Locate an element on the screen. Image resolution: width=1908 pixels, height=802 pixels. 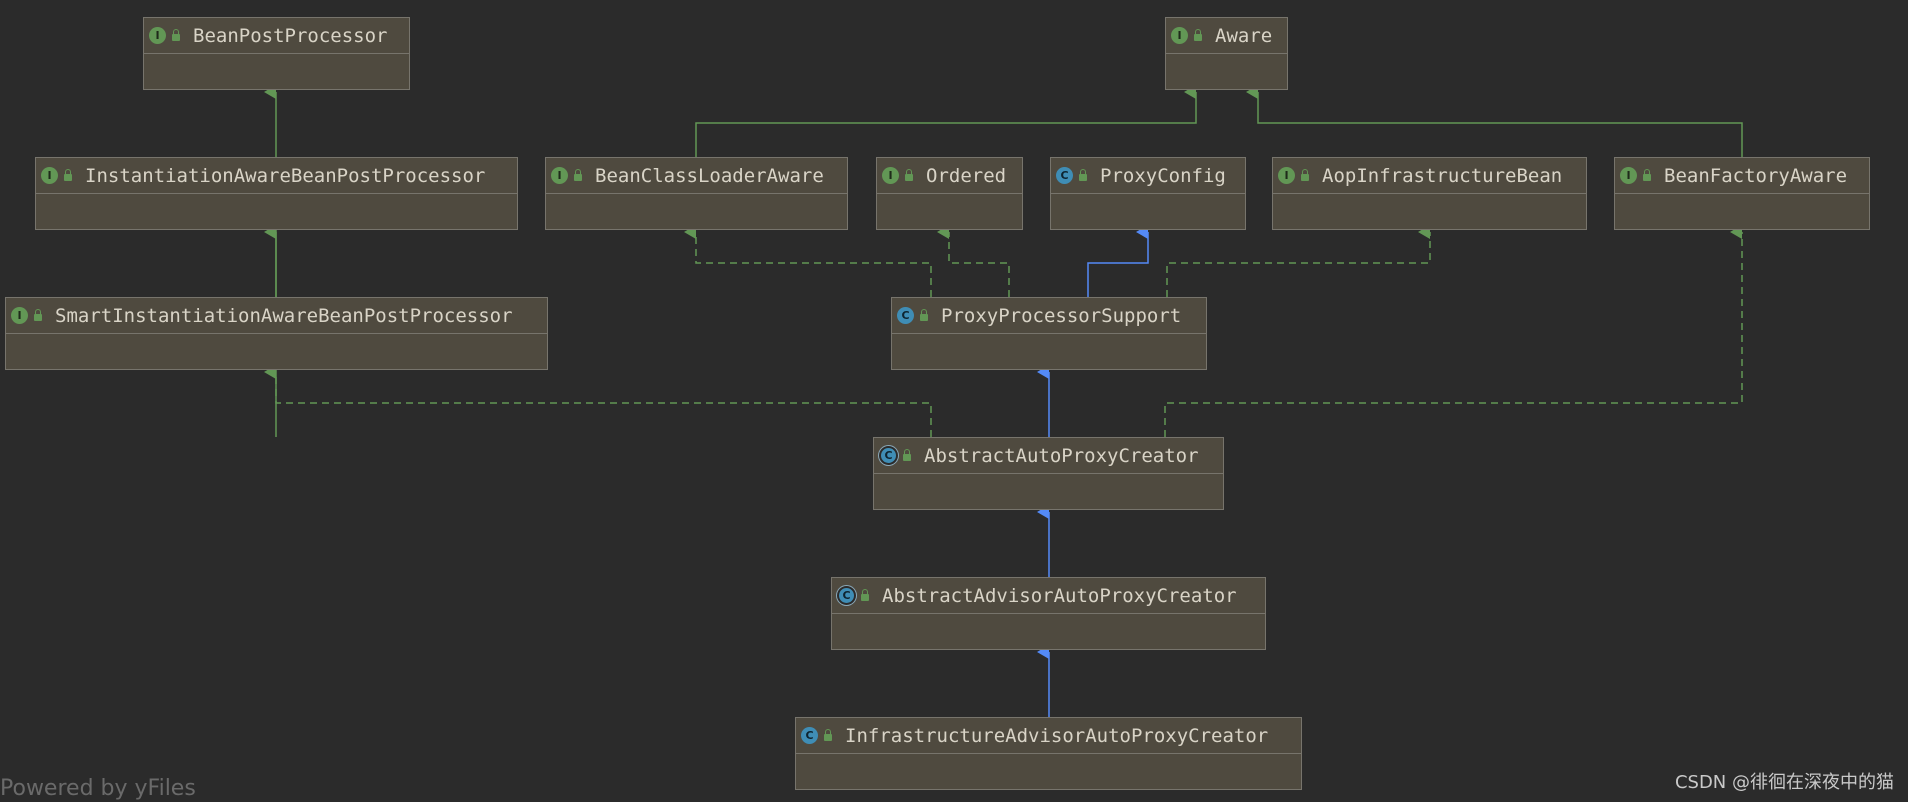
node-bean-factory-aware: I BeanFactoryAware is located at coordinates (1742, 193).